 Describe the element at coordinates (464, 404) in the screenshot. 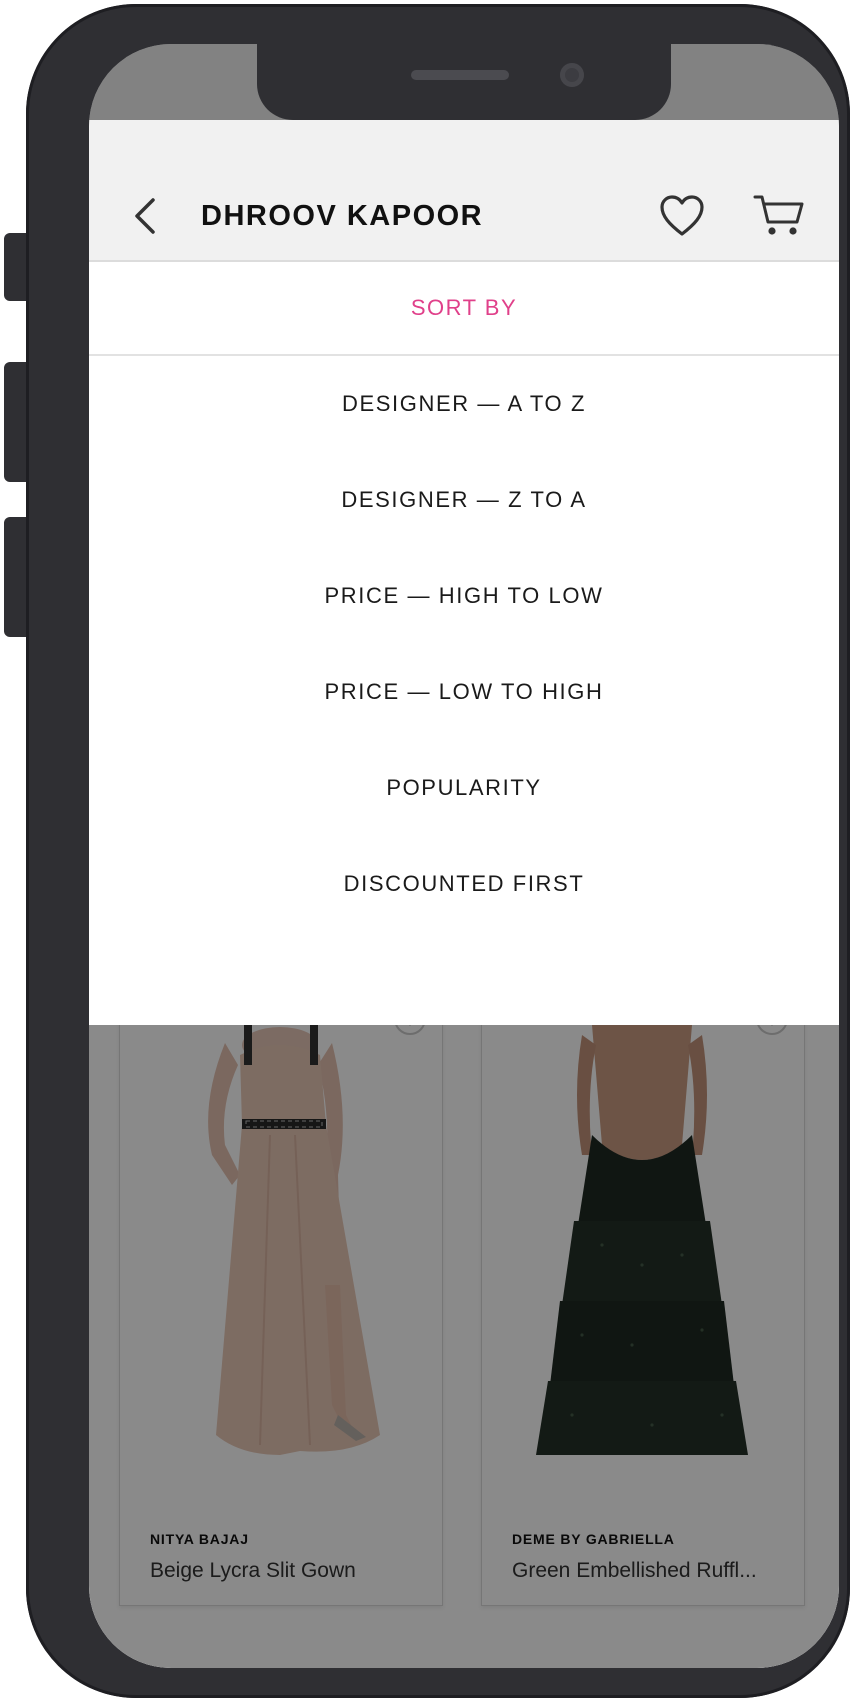

I see `sort-option-designer-a-z: DESIGNER — A TO Z` at that location.